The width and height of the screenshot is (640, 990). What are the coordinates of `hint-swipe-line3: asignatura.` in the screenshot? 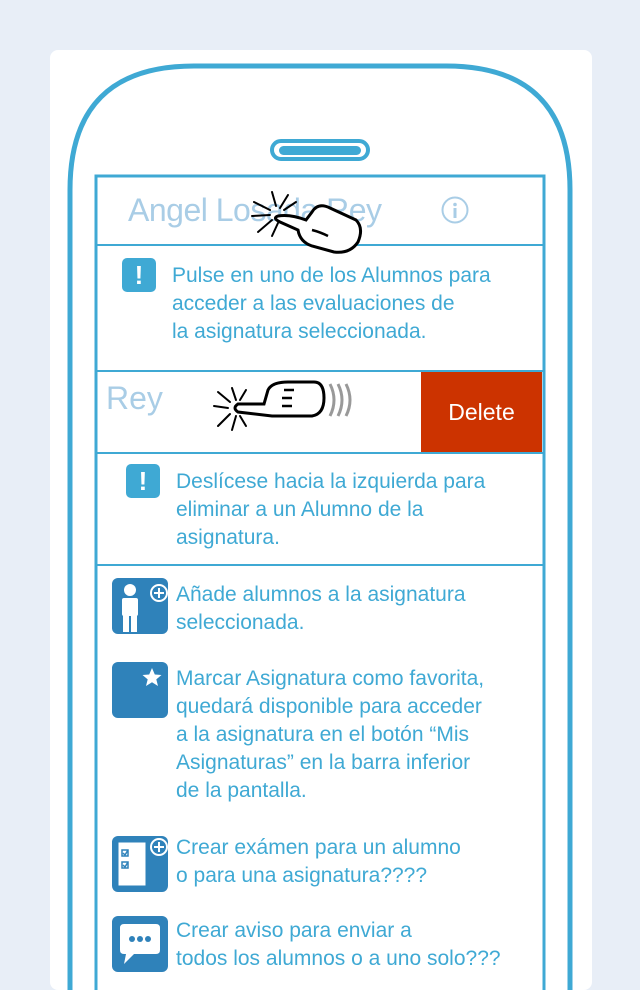 It's located at (228, 537).